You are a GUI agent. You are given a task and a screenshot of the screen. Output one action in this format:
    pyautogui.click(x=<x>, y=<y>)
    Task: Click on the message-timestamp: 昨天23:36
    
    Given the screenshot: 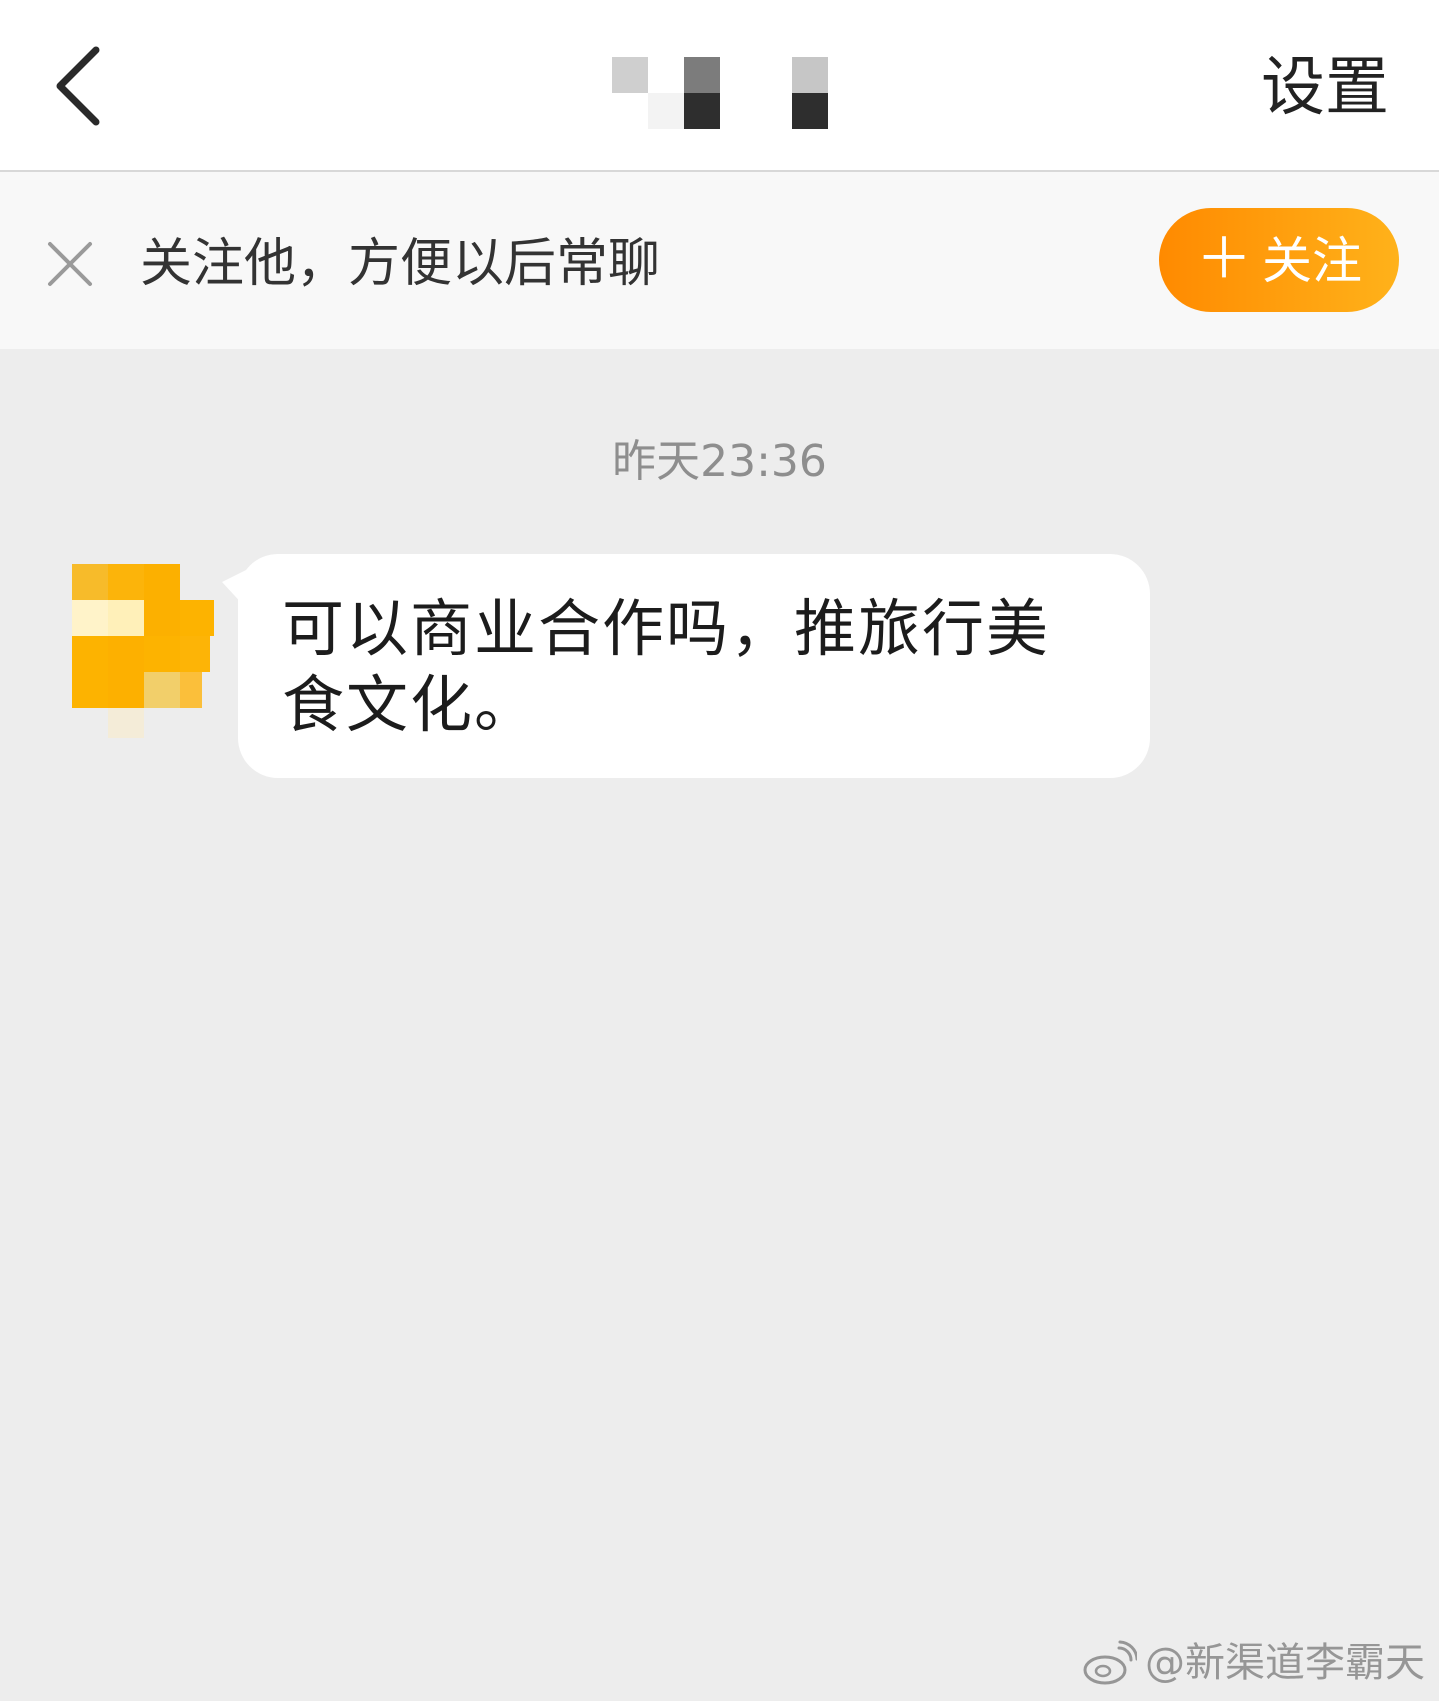 What is the action you would take?
    pyautogui.click(x=719, y=461)
    